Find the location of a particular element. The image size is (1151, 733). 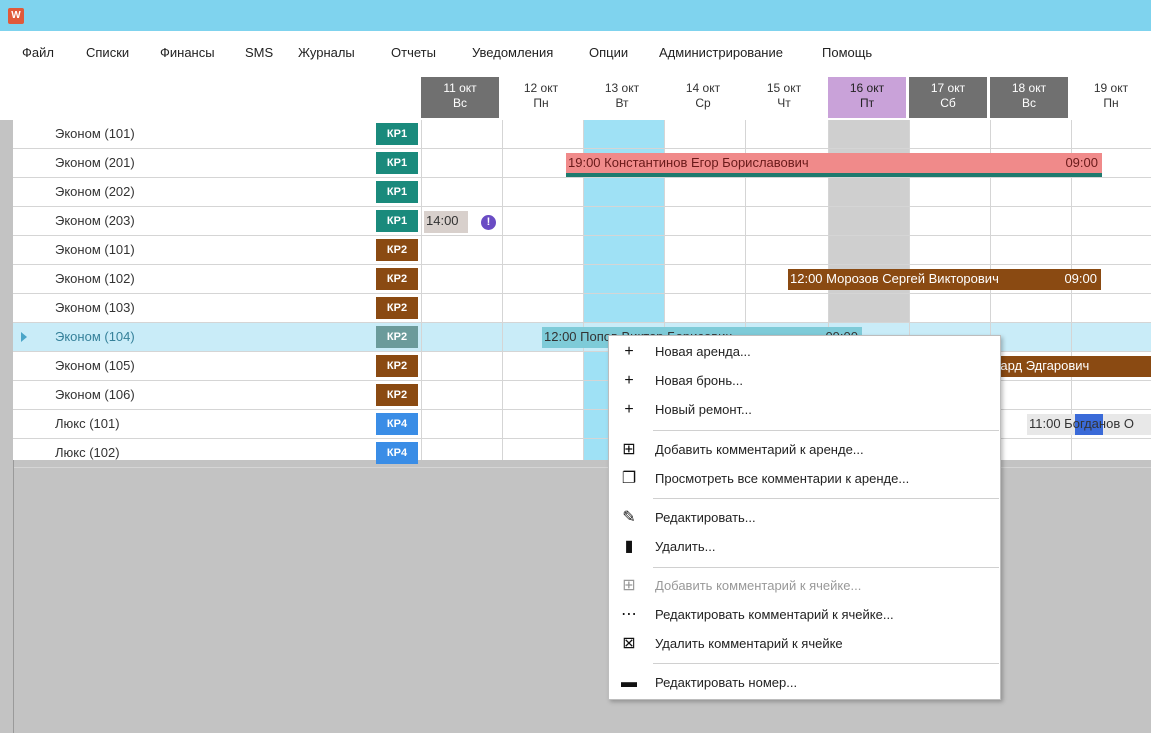

comment-edit-icon: ⋯ is located at coordinates (629, 614).